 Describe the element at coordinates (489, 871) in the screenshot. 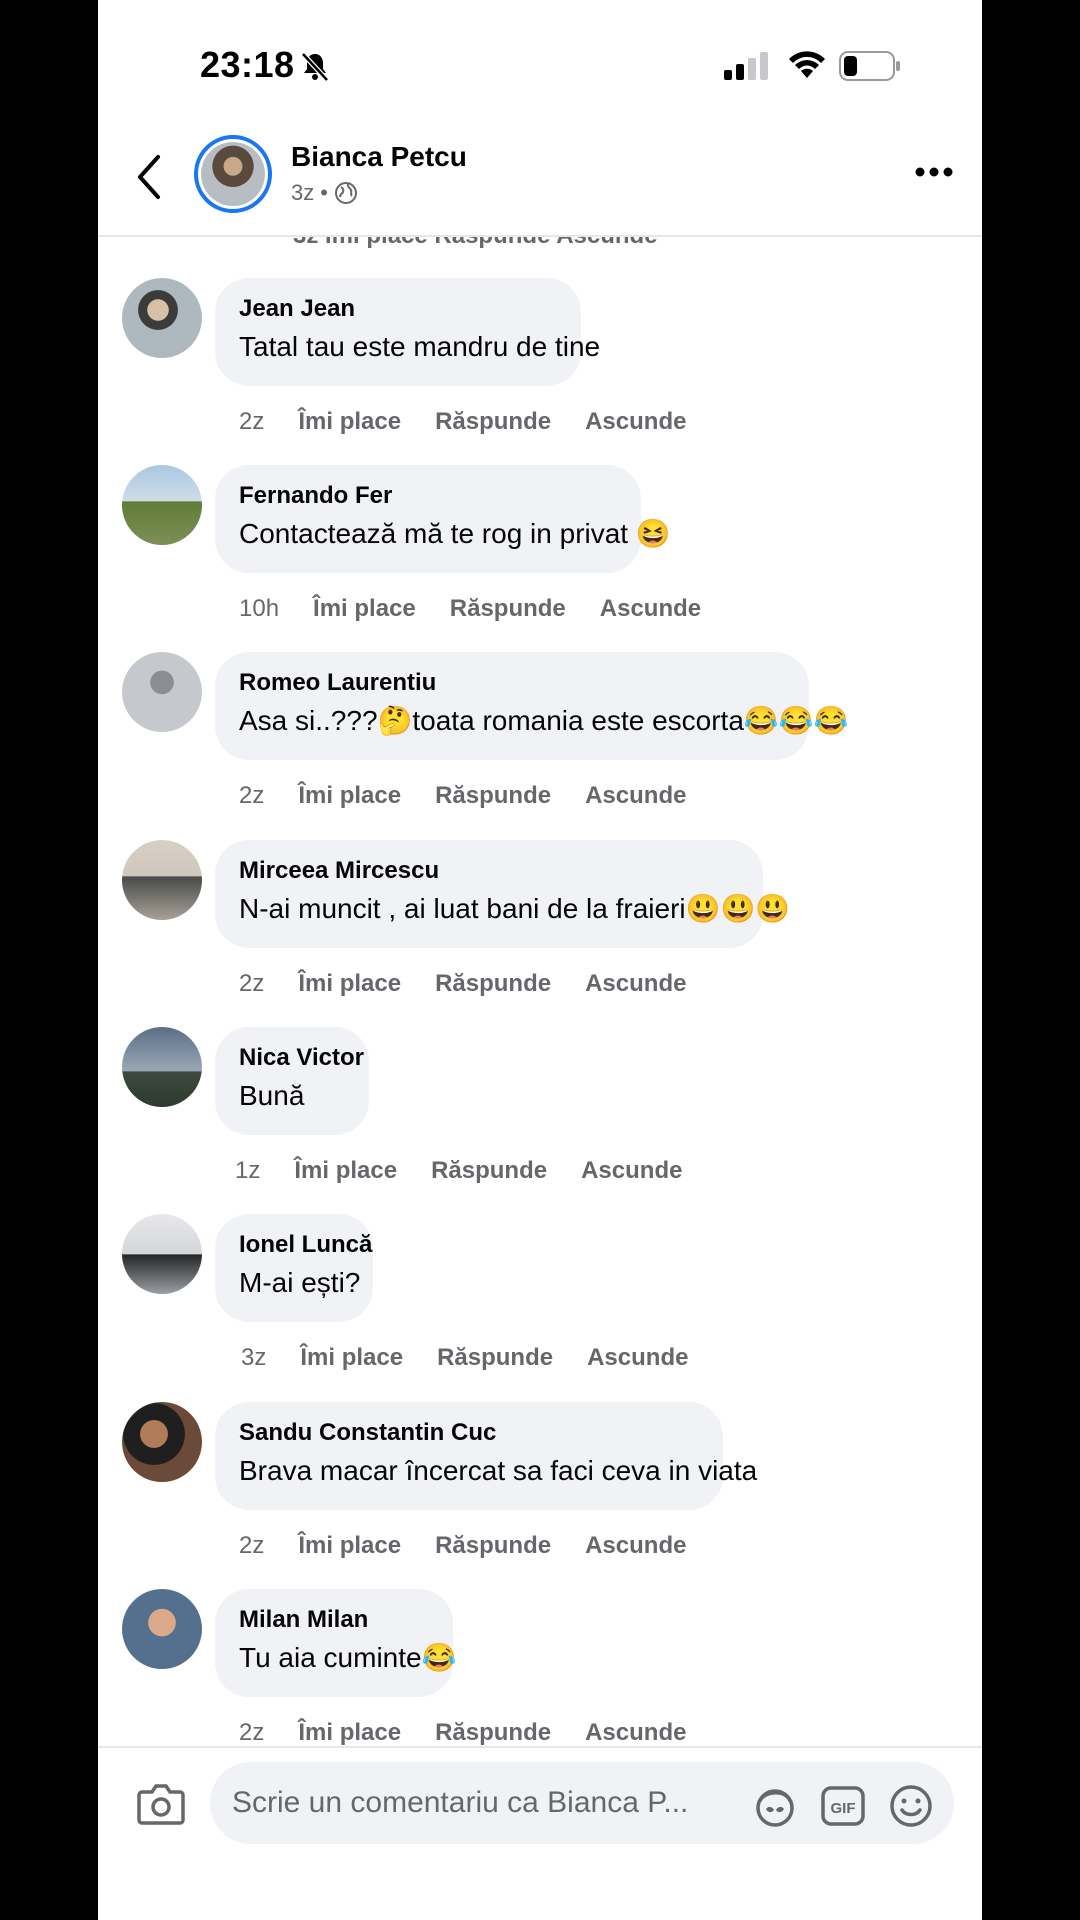

I see `commenter-name: Mirceea Mircescu` at that location.